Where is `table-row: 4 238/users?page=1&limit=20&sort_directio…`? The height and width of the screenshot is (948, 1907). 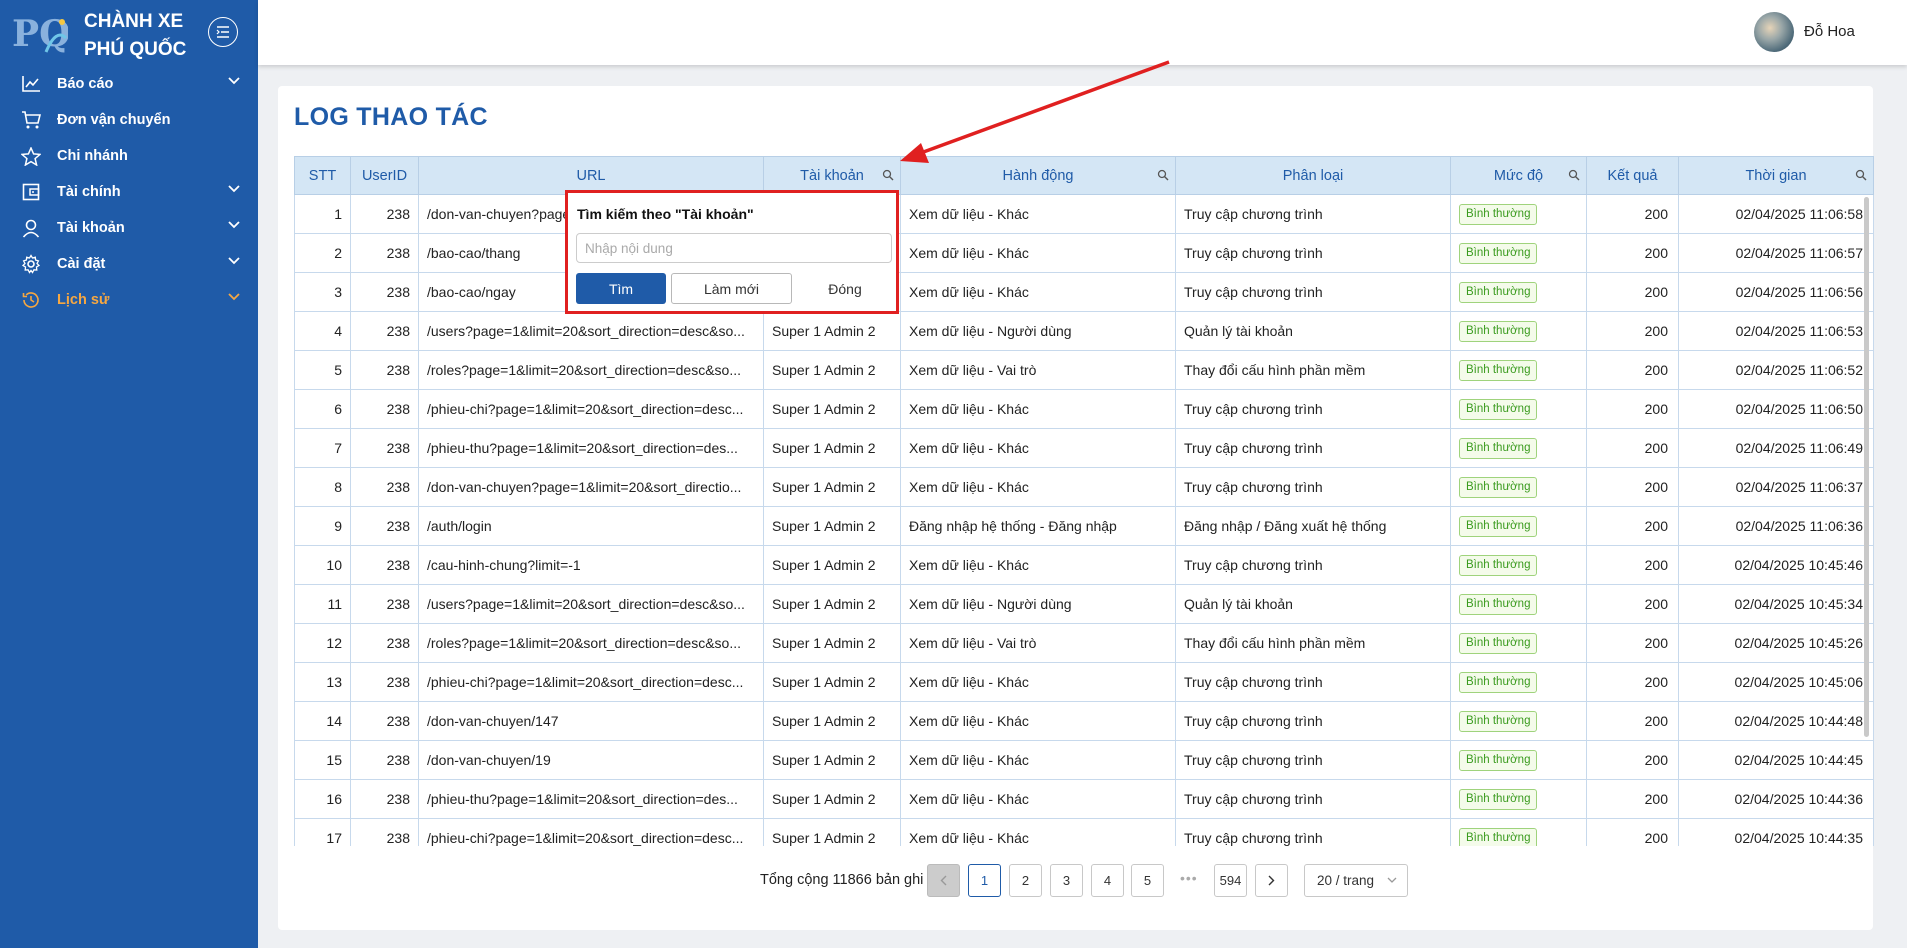 table-row: 4 238/users?page=1&limit=20&sort_directio… is located at coordinates (1084, 331).